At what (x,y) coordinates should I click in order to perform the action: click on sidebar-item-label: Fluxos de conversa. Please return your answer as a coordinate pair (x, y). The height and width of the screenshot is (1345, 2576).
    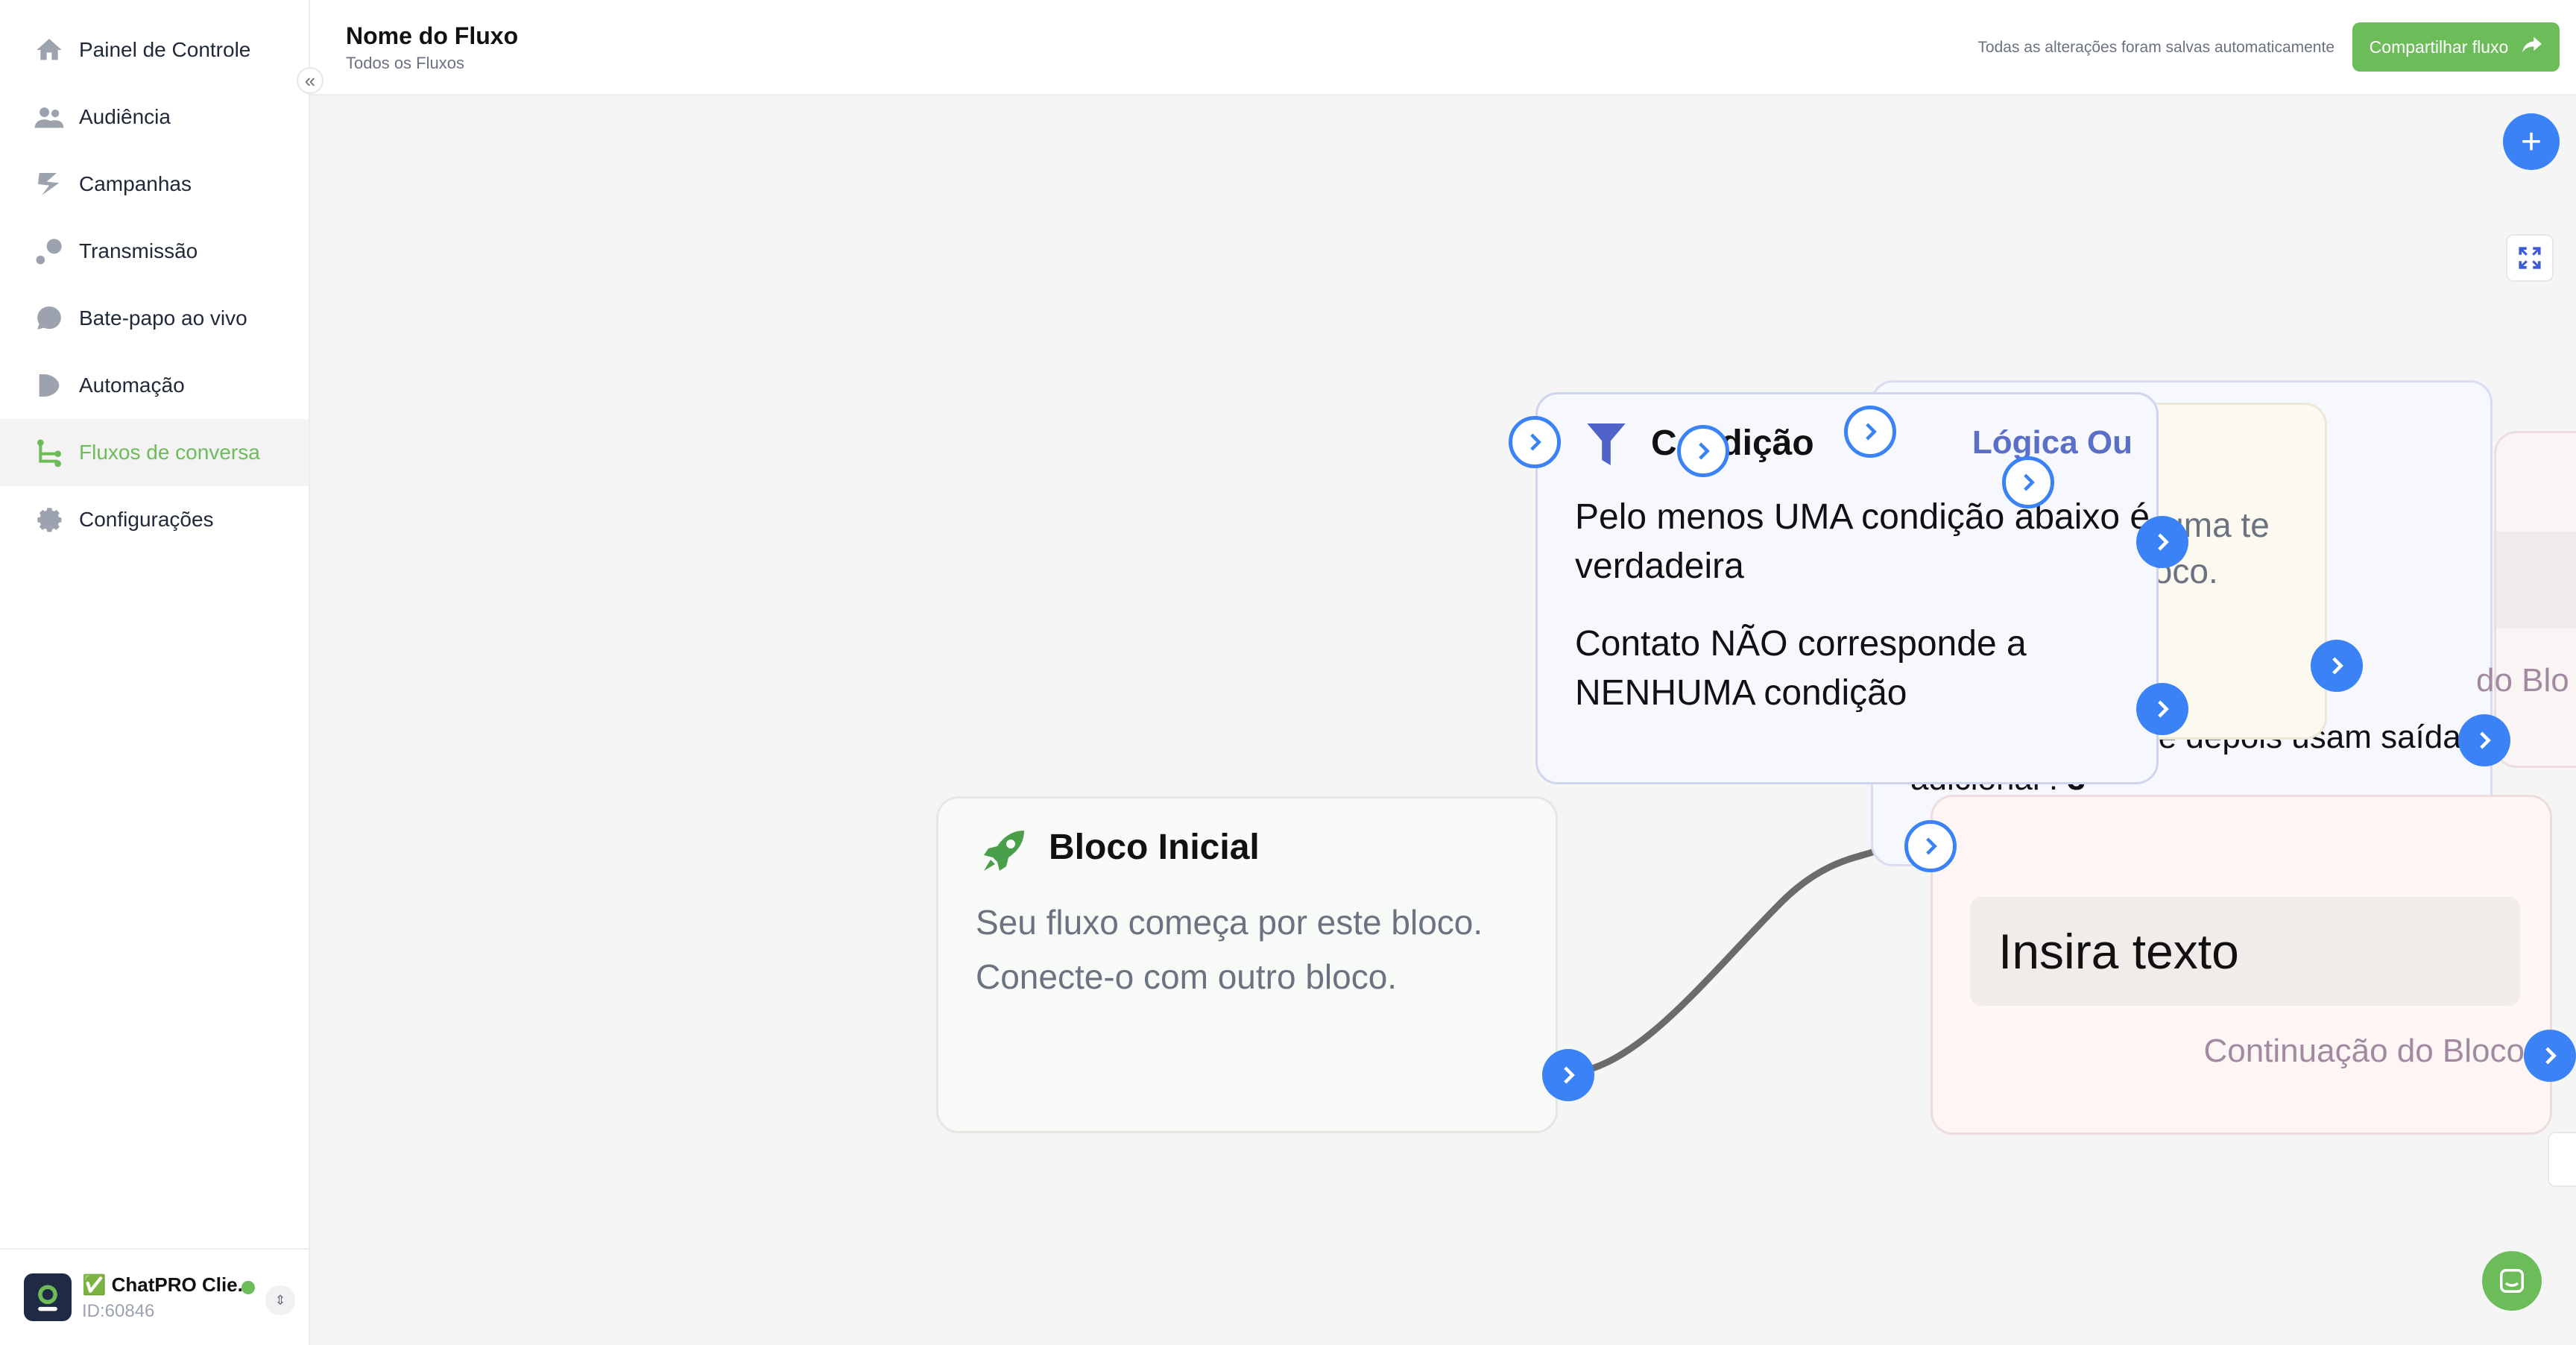
    Looking at the image, I should click on (169, 452).